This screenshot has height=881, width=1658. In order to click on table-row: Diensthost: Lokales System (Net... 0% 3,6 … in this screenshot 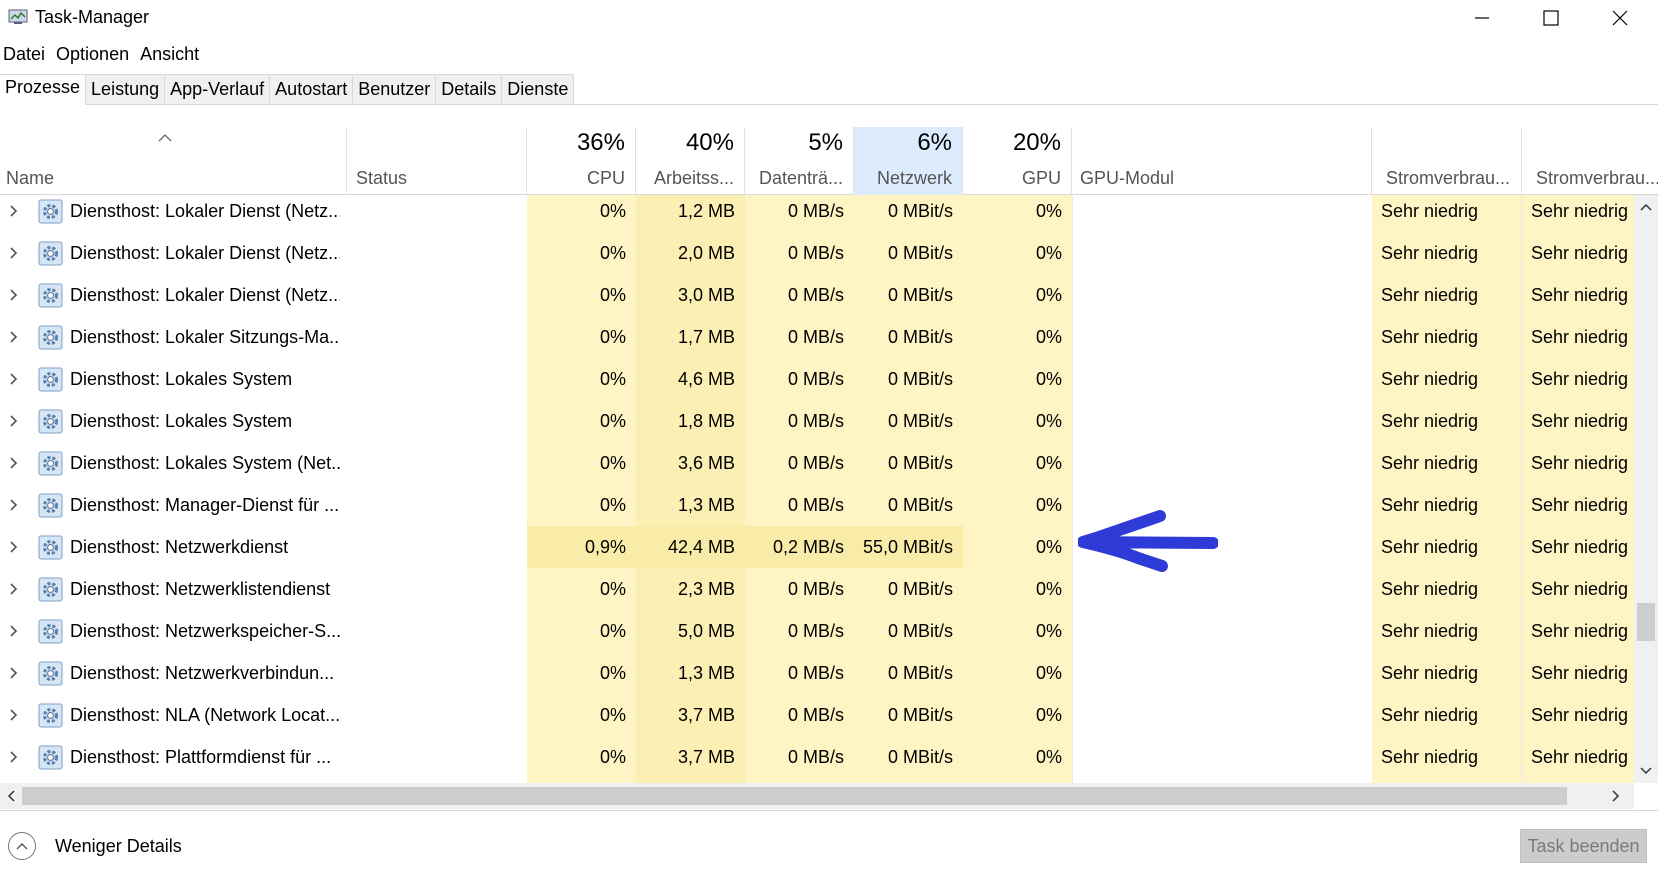, I will do `click(817, 463)`.